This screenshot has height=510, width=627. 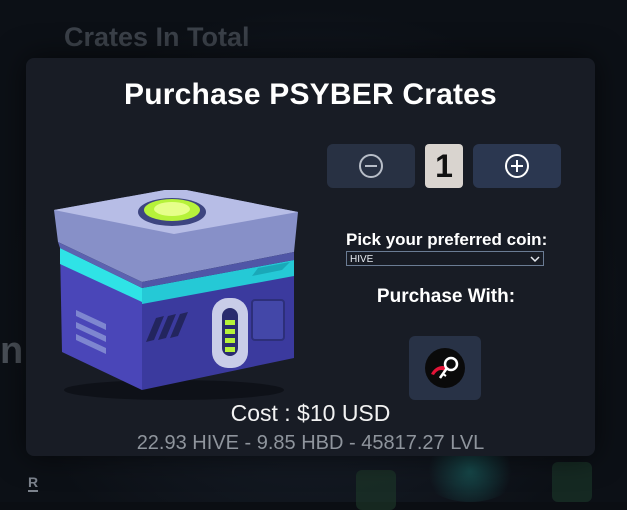 I want to click on hive-keychain-button, so click(x=445, y=368).